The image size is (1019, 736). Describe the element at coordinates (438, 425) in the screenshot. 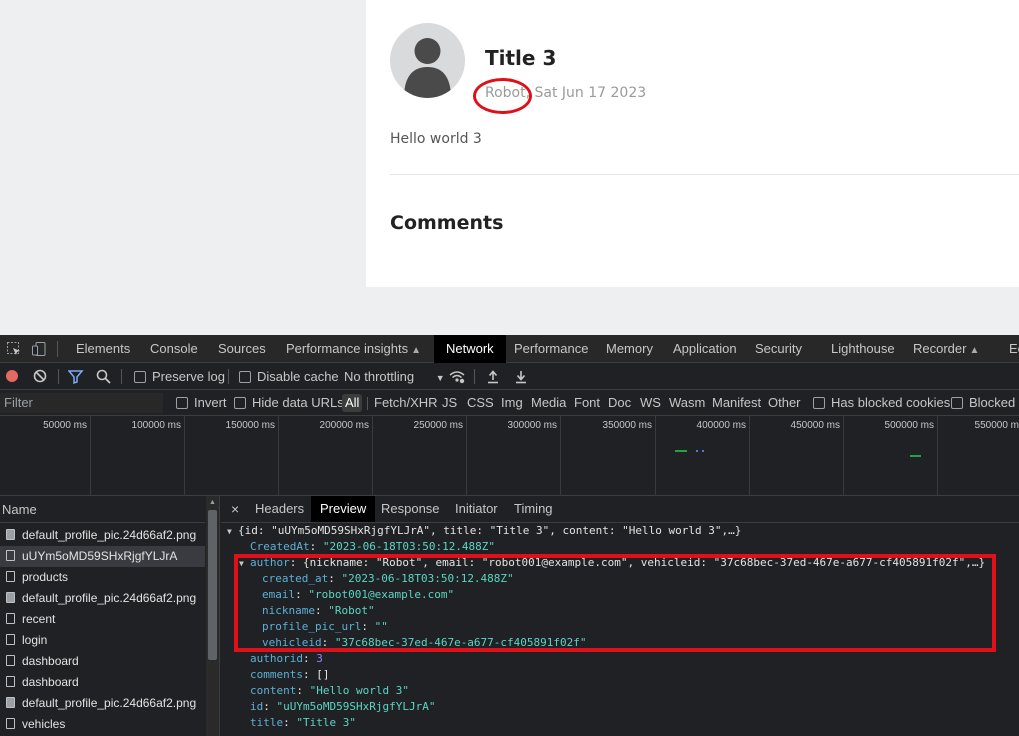

I see `timeline-tick: 250000 ms` at that location.